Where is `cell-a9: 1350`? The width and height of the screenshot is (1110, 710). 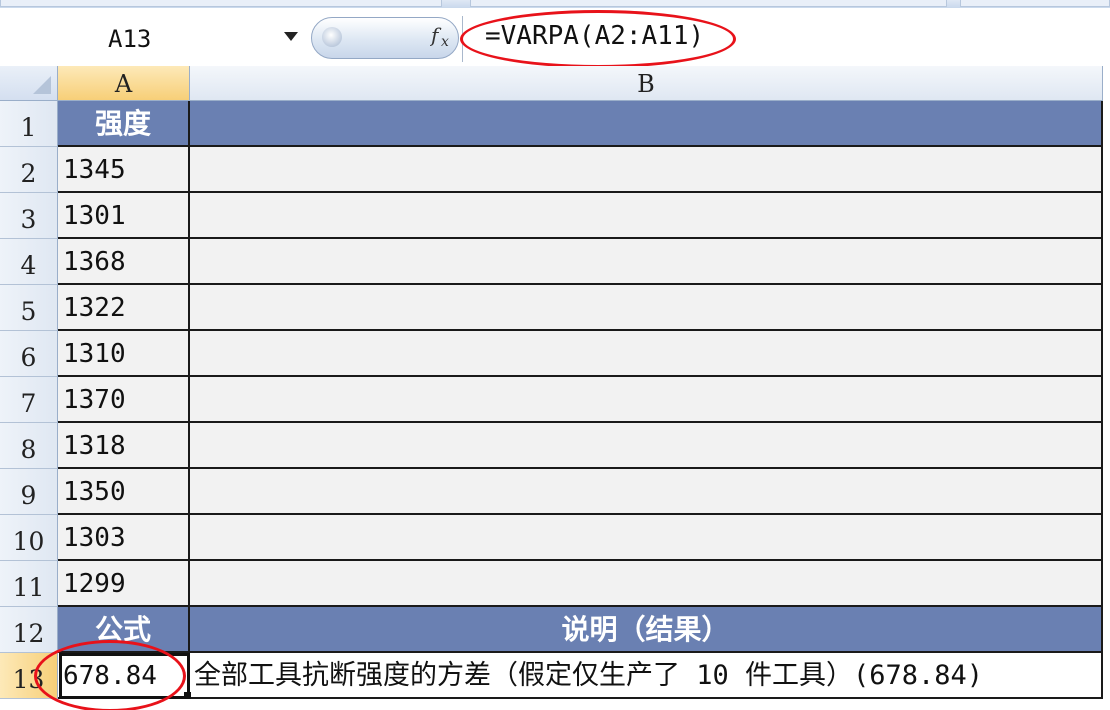
cell-a9: 1350 is located at coordinates (124, 492).